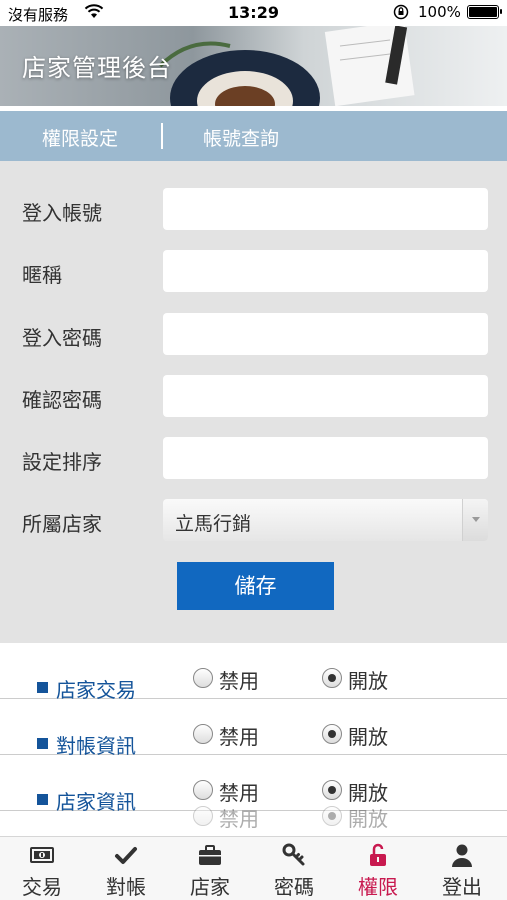 Image resolution: width=507 pixels, height=900 pixels. Describe the element at coordinates (378, 868) in the screenshot. I see `tabbar-item-permissions: 權限` at that location.